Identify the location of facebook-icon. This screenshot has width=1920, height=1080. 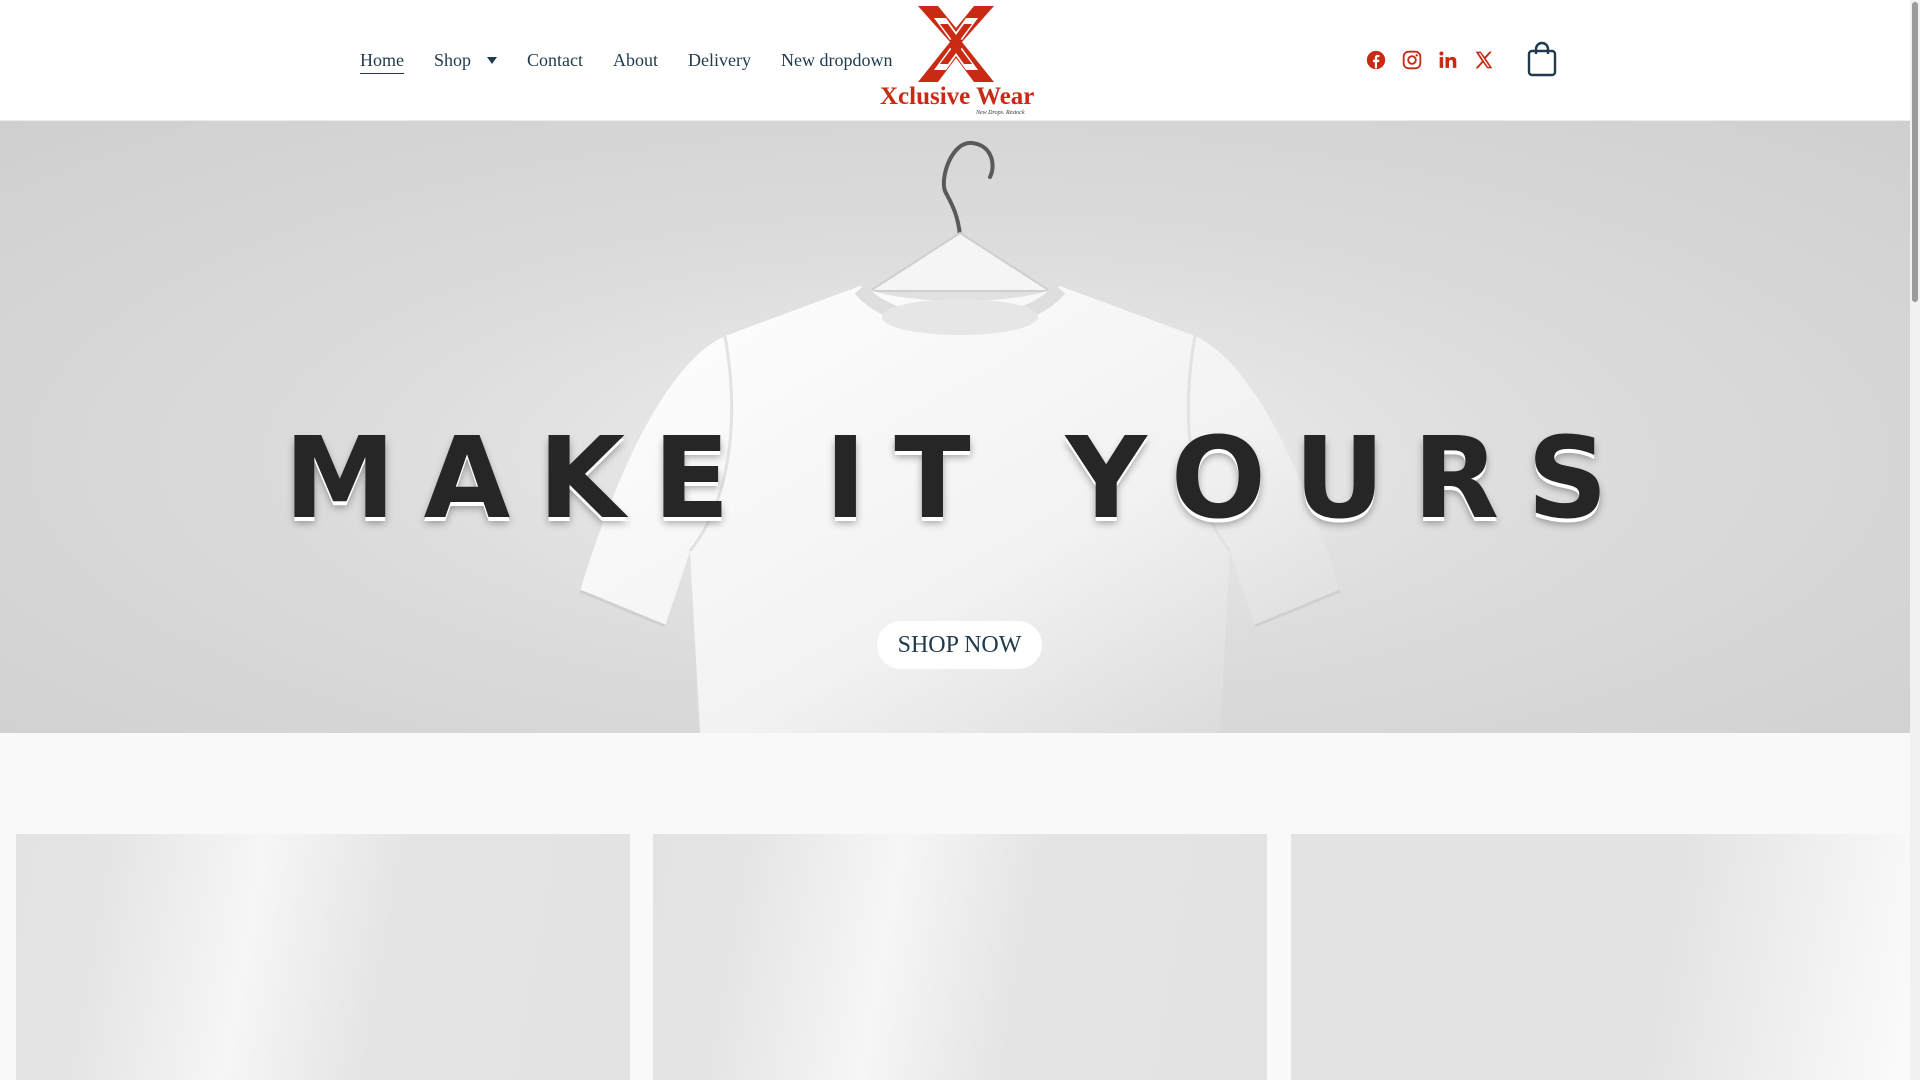
(1376, 60).